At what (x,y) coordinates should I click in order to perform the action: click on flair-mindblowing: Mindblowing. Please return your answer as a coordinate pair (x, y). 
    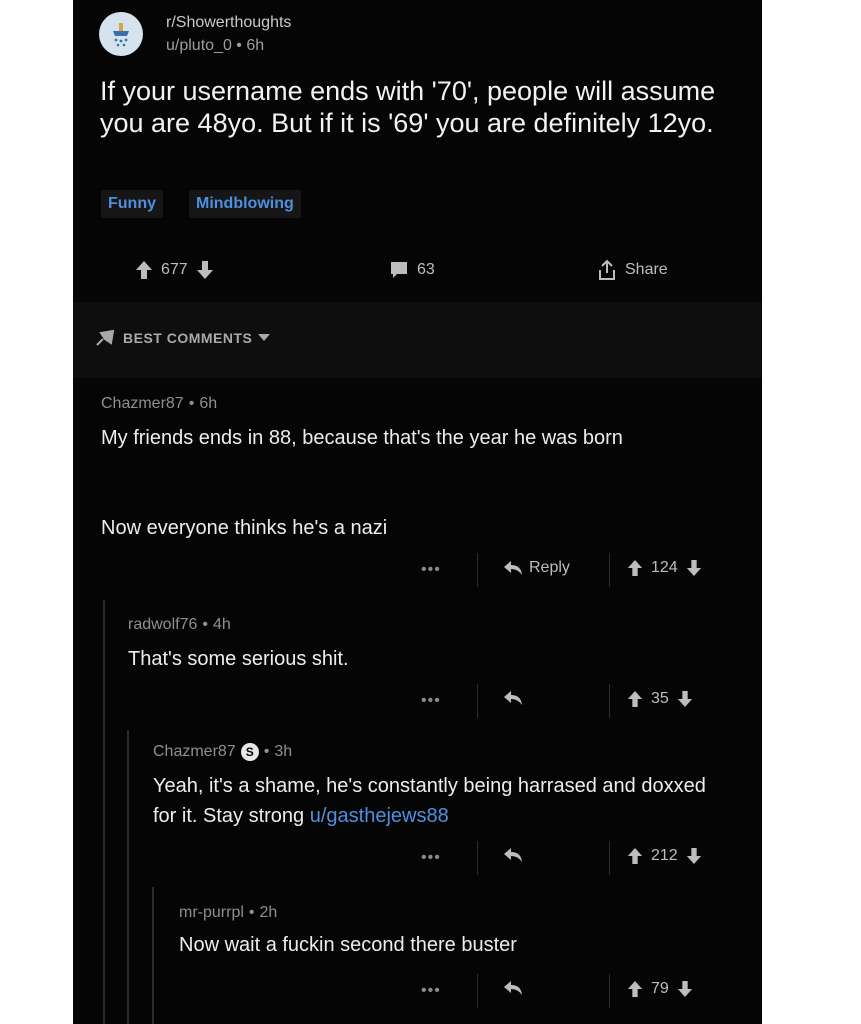
    Looking at the image, I should click on (245, 204).